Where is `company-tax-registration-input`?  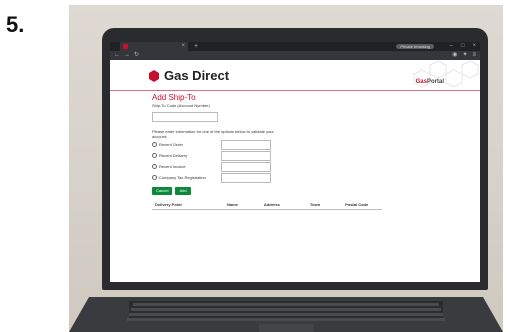
company-tax-registration-input is located at coordinates (246, 177).